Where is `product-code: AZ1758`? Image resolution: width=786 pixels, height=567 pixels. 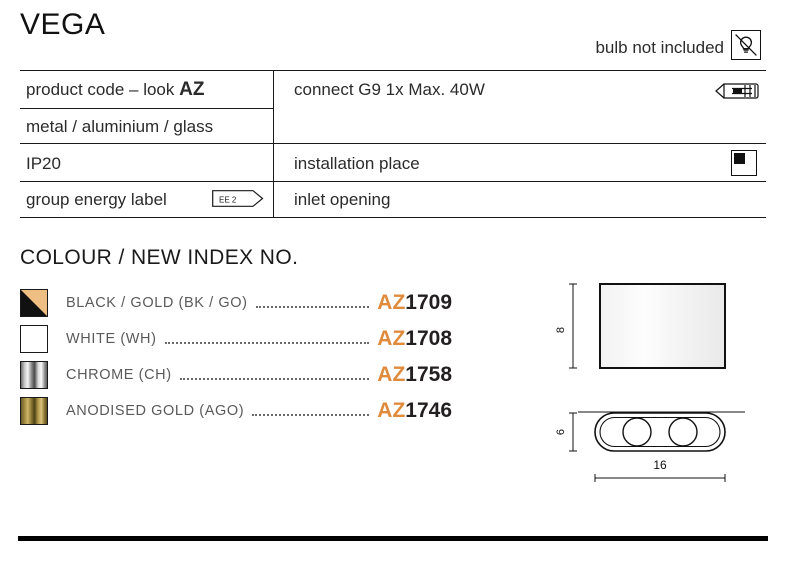 product-code: AZ1758 is located at coordinates (414, 375).